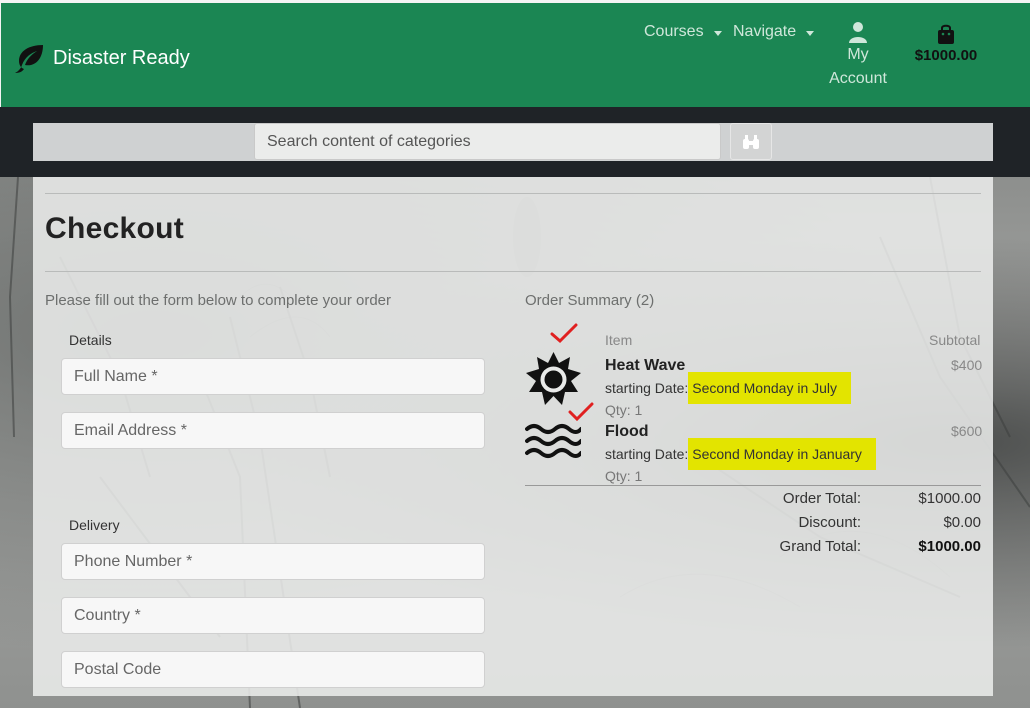 This screenshot has width=1030, height=708. I want to click on account-label-line1: My, so click(858, 54).